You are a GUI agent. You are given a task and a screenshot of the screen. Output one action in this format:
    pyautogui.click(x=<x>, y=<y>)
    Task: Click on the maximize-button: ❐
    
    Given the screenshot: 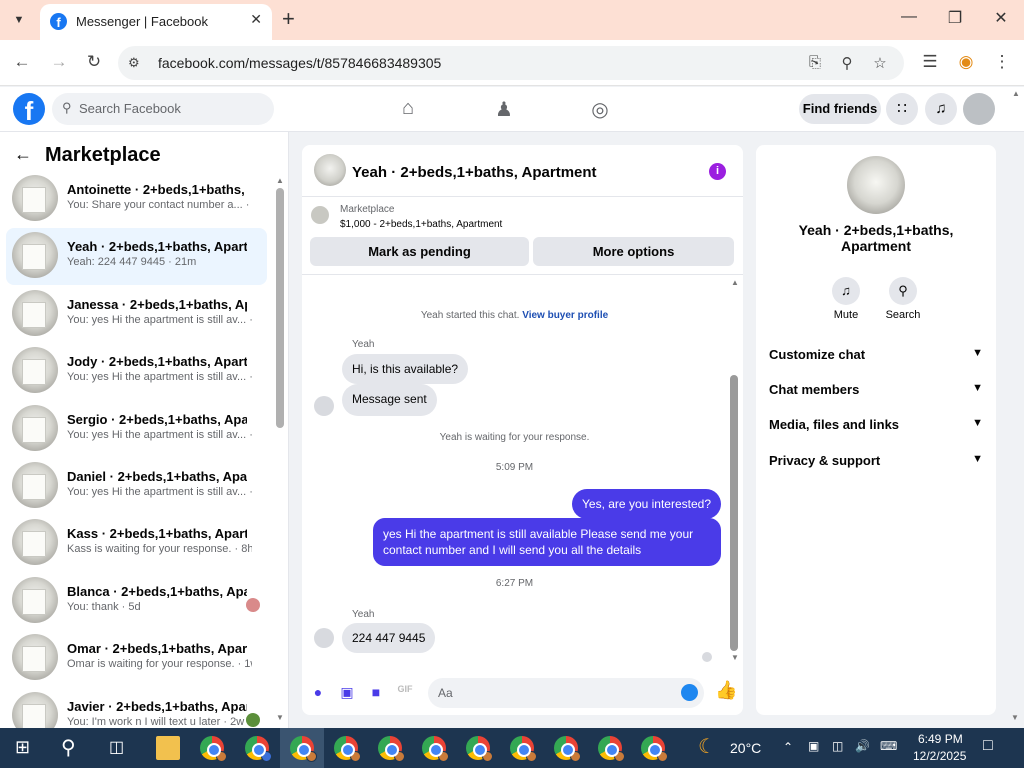 What is the action you would take?
    pyautogui.click(x=955, y=18)
    